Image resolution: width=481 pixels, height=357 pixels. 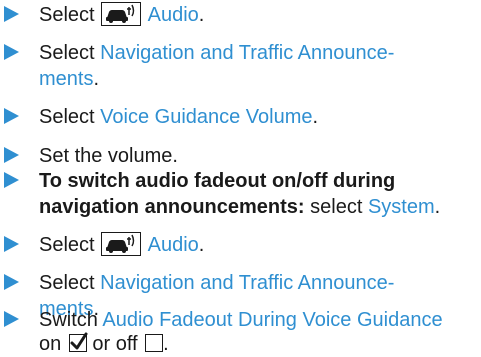 I want to click on step-text: Select, so click(x=67, y=15).